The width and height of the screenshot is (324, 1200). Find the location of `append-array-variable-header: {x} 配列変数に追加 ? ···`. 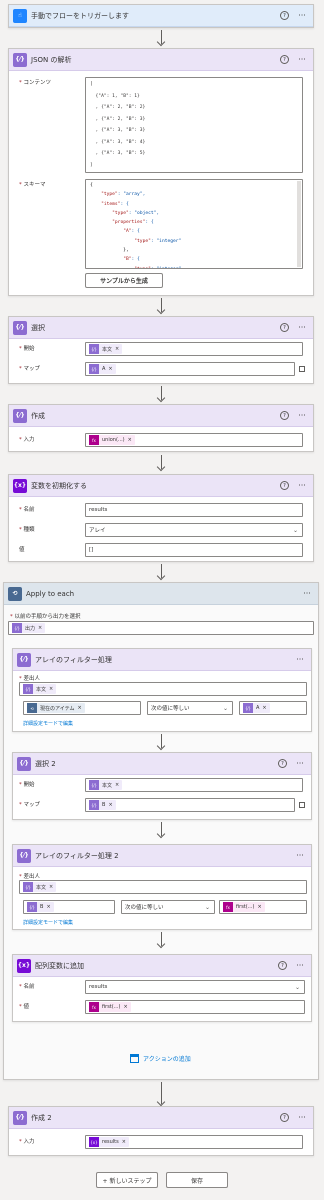

append-array-variable-header: {x} 配列変数に追加 ? ··· is located at coordinates (162, 966).